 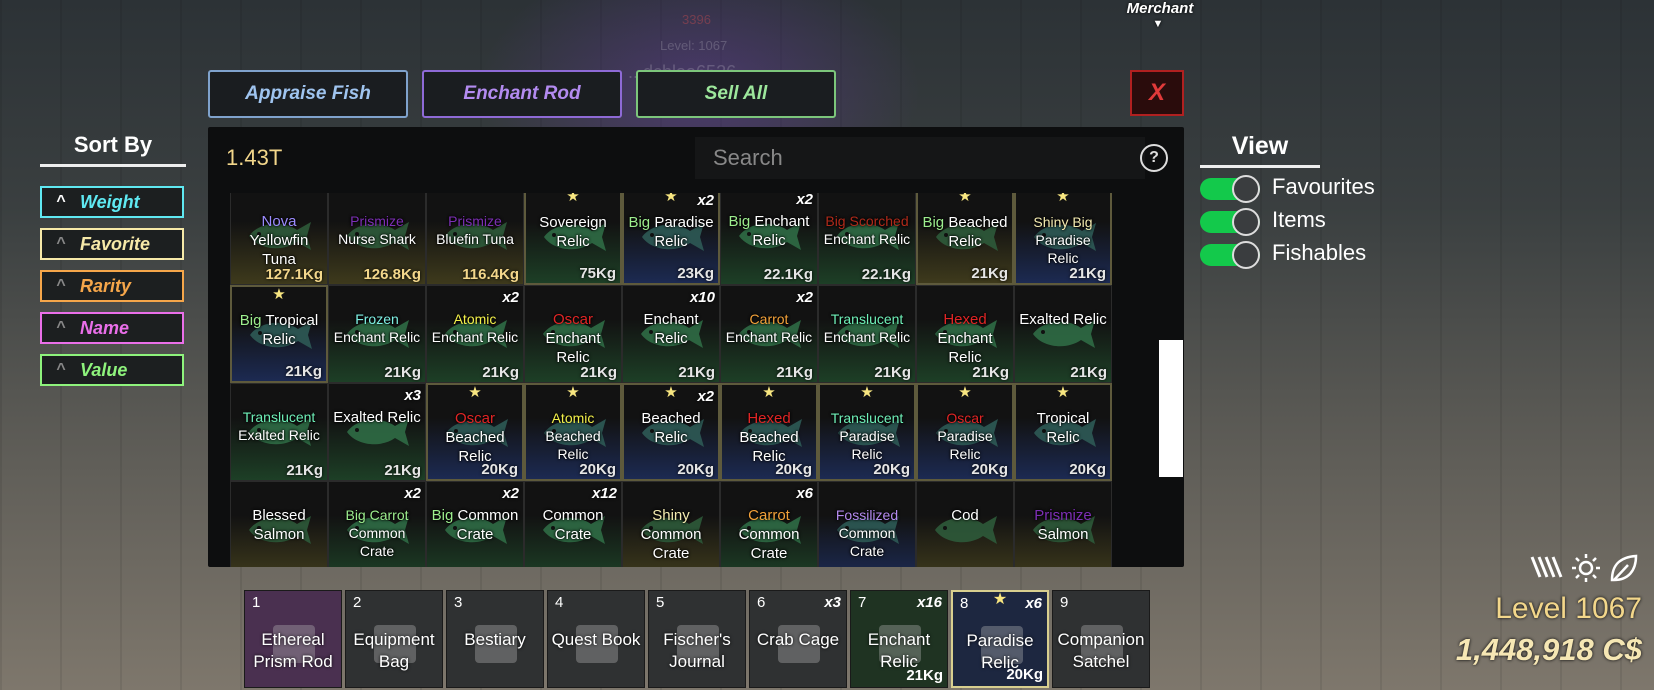 I want to click on inventory-slot: x2 Big Common Crate, so click(x=475, y=524).